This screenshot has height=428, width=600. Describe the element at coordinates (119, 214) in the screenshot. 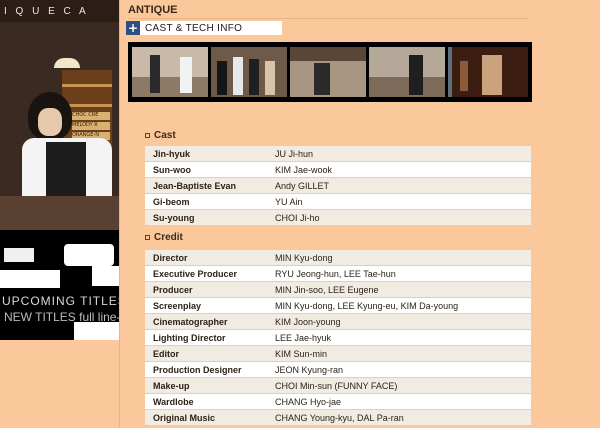

I see `column-divider` at that location.